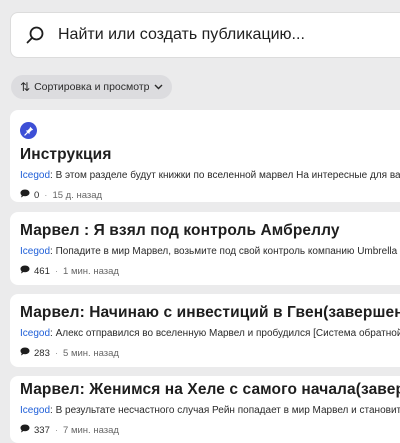 The height and width of the screenshot is (443, 400). I want to click on search-icon, so click(36, 35).